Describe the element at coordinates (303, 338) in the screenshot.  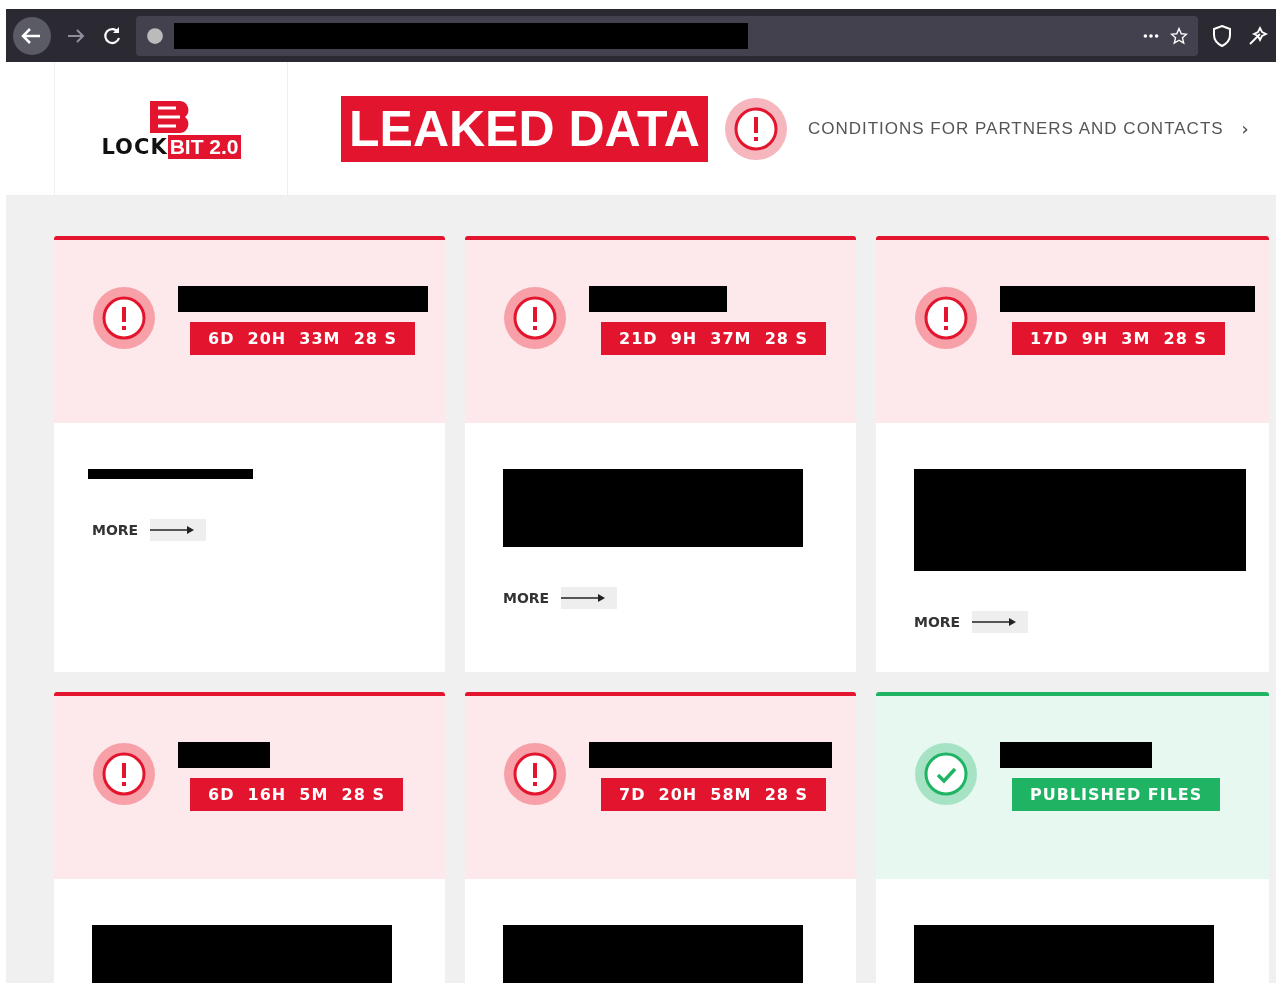
I see `status-badge: 6D 20H 33M 28 S` at that location.